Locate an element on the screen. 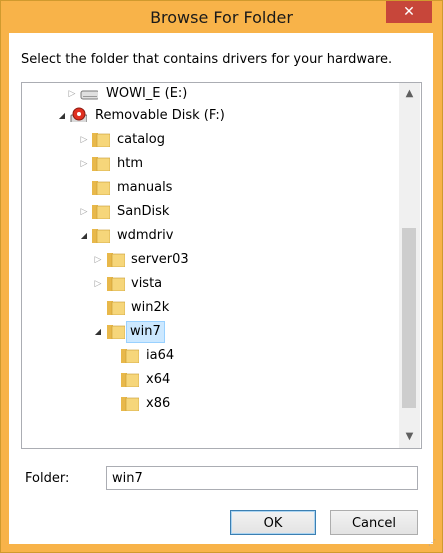  tree-item-label: vista is located at coordinates (147, 283).